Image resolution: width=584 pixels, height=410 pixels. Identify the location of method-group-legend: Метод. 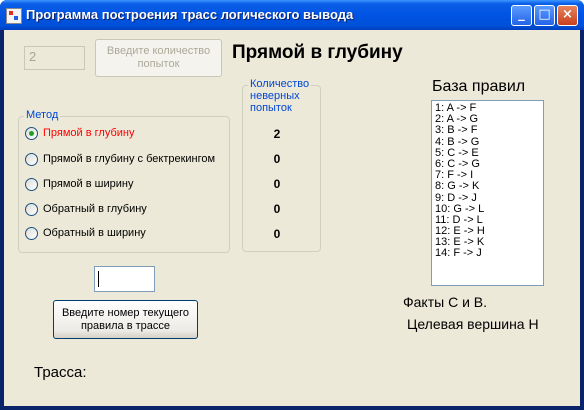
(42, 115).